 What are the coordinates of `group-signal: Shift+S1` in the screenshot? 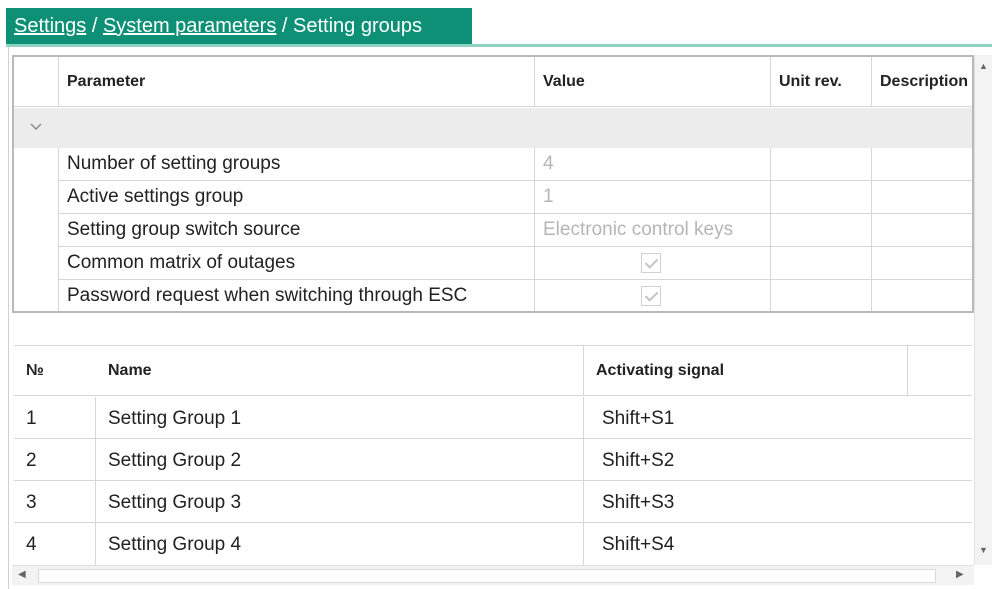 It's located at (638, 418).